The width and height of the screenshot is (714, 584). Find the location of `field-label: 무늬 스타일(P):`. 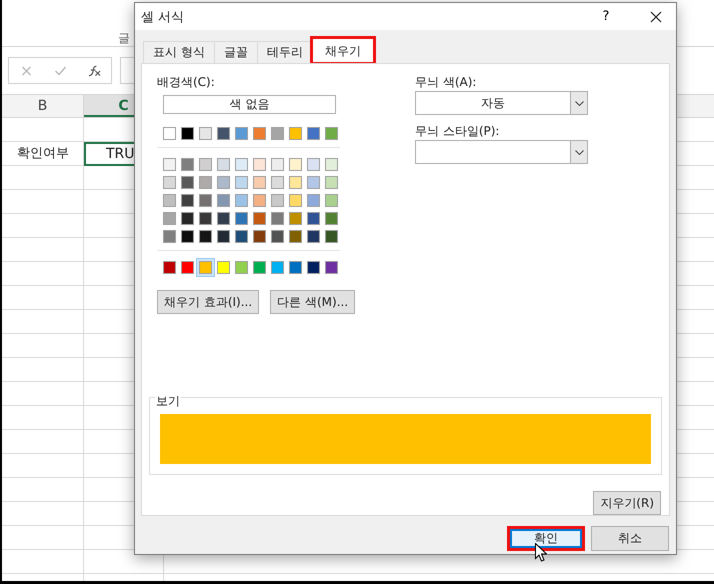

field-label: 무늬 스타일(P): is located at coordinates (457, 131).